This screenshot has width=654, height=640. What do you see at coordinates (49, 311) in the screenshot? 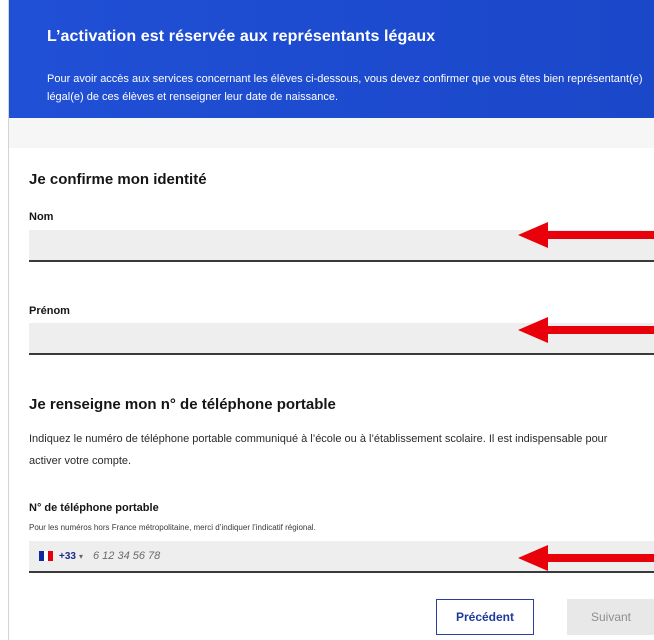
I see `prenom-label: Prénom` at bounding box center [49, 311].